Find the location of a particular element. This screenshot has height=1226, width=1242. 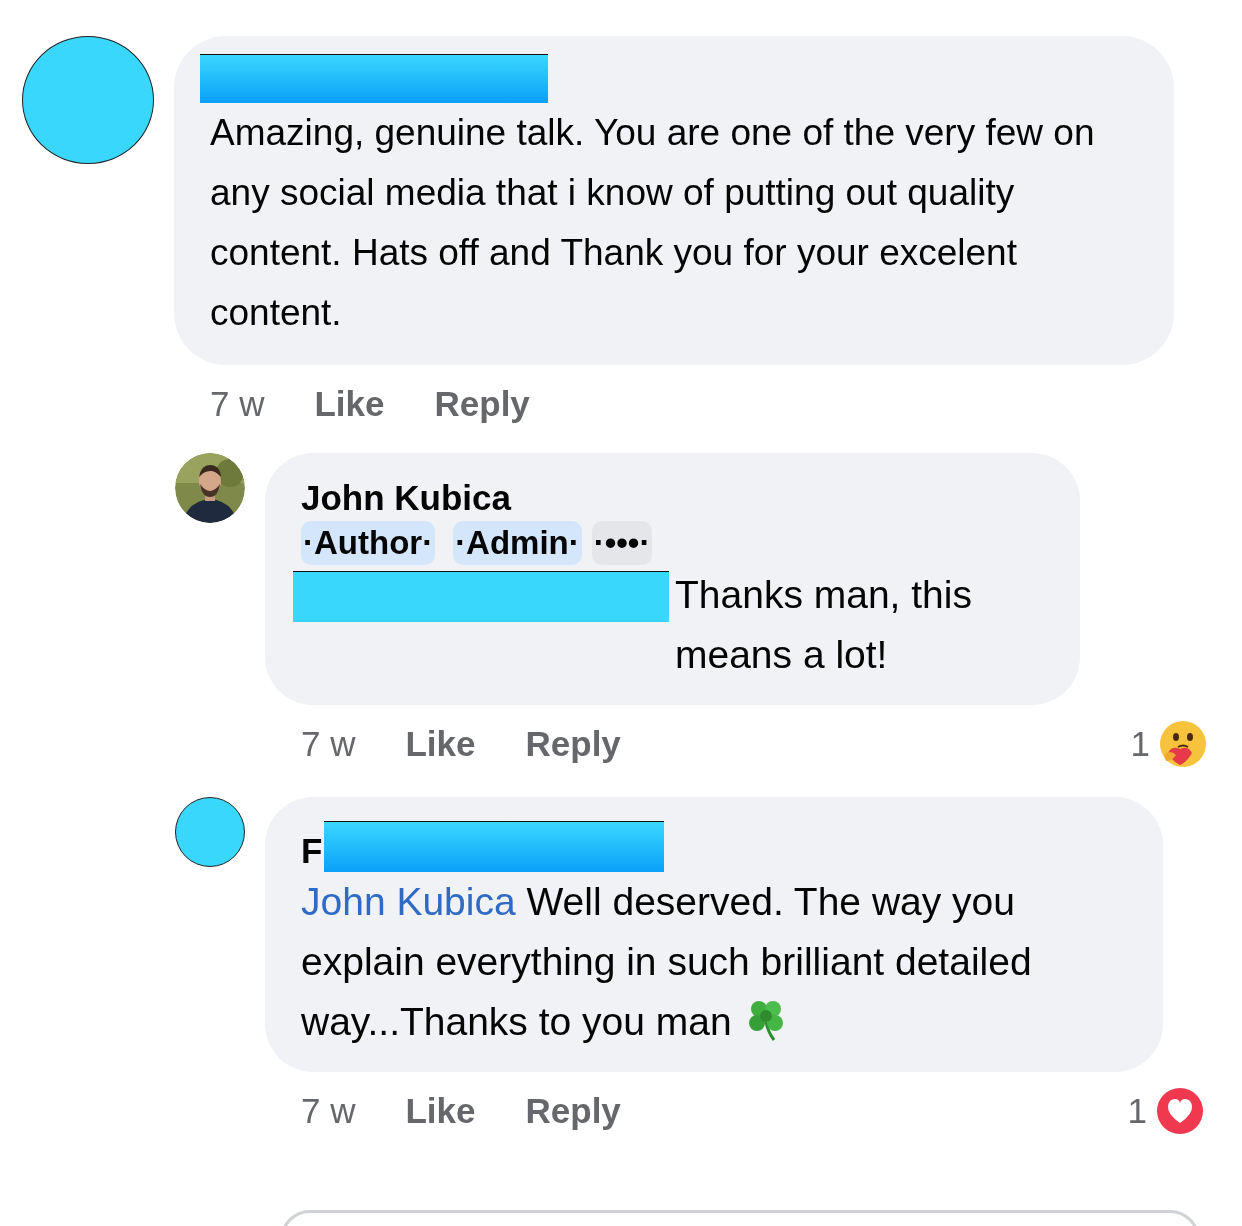

hug-emoji-icon is located at coordinates (1183, 744).